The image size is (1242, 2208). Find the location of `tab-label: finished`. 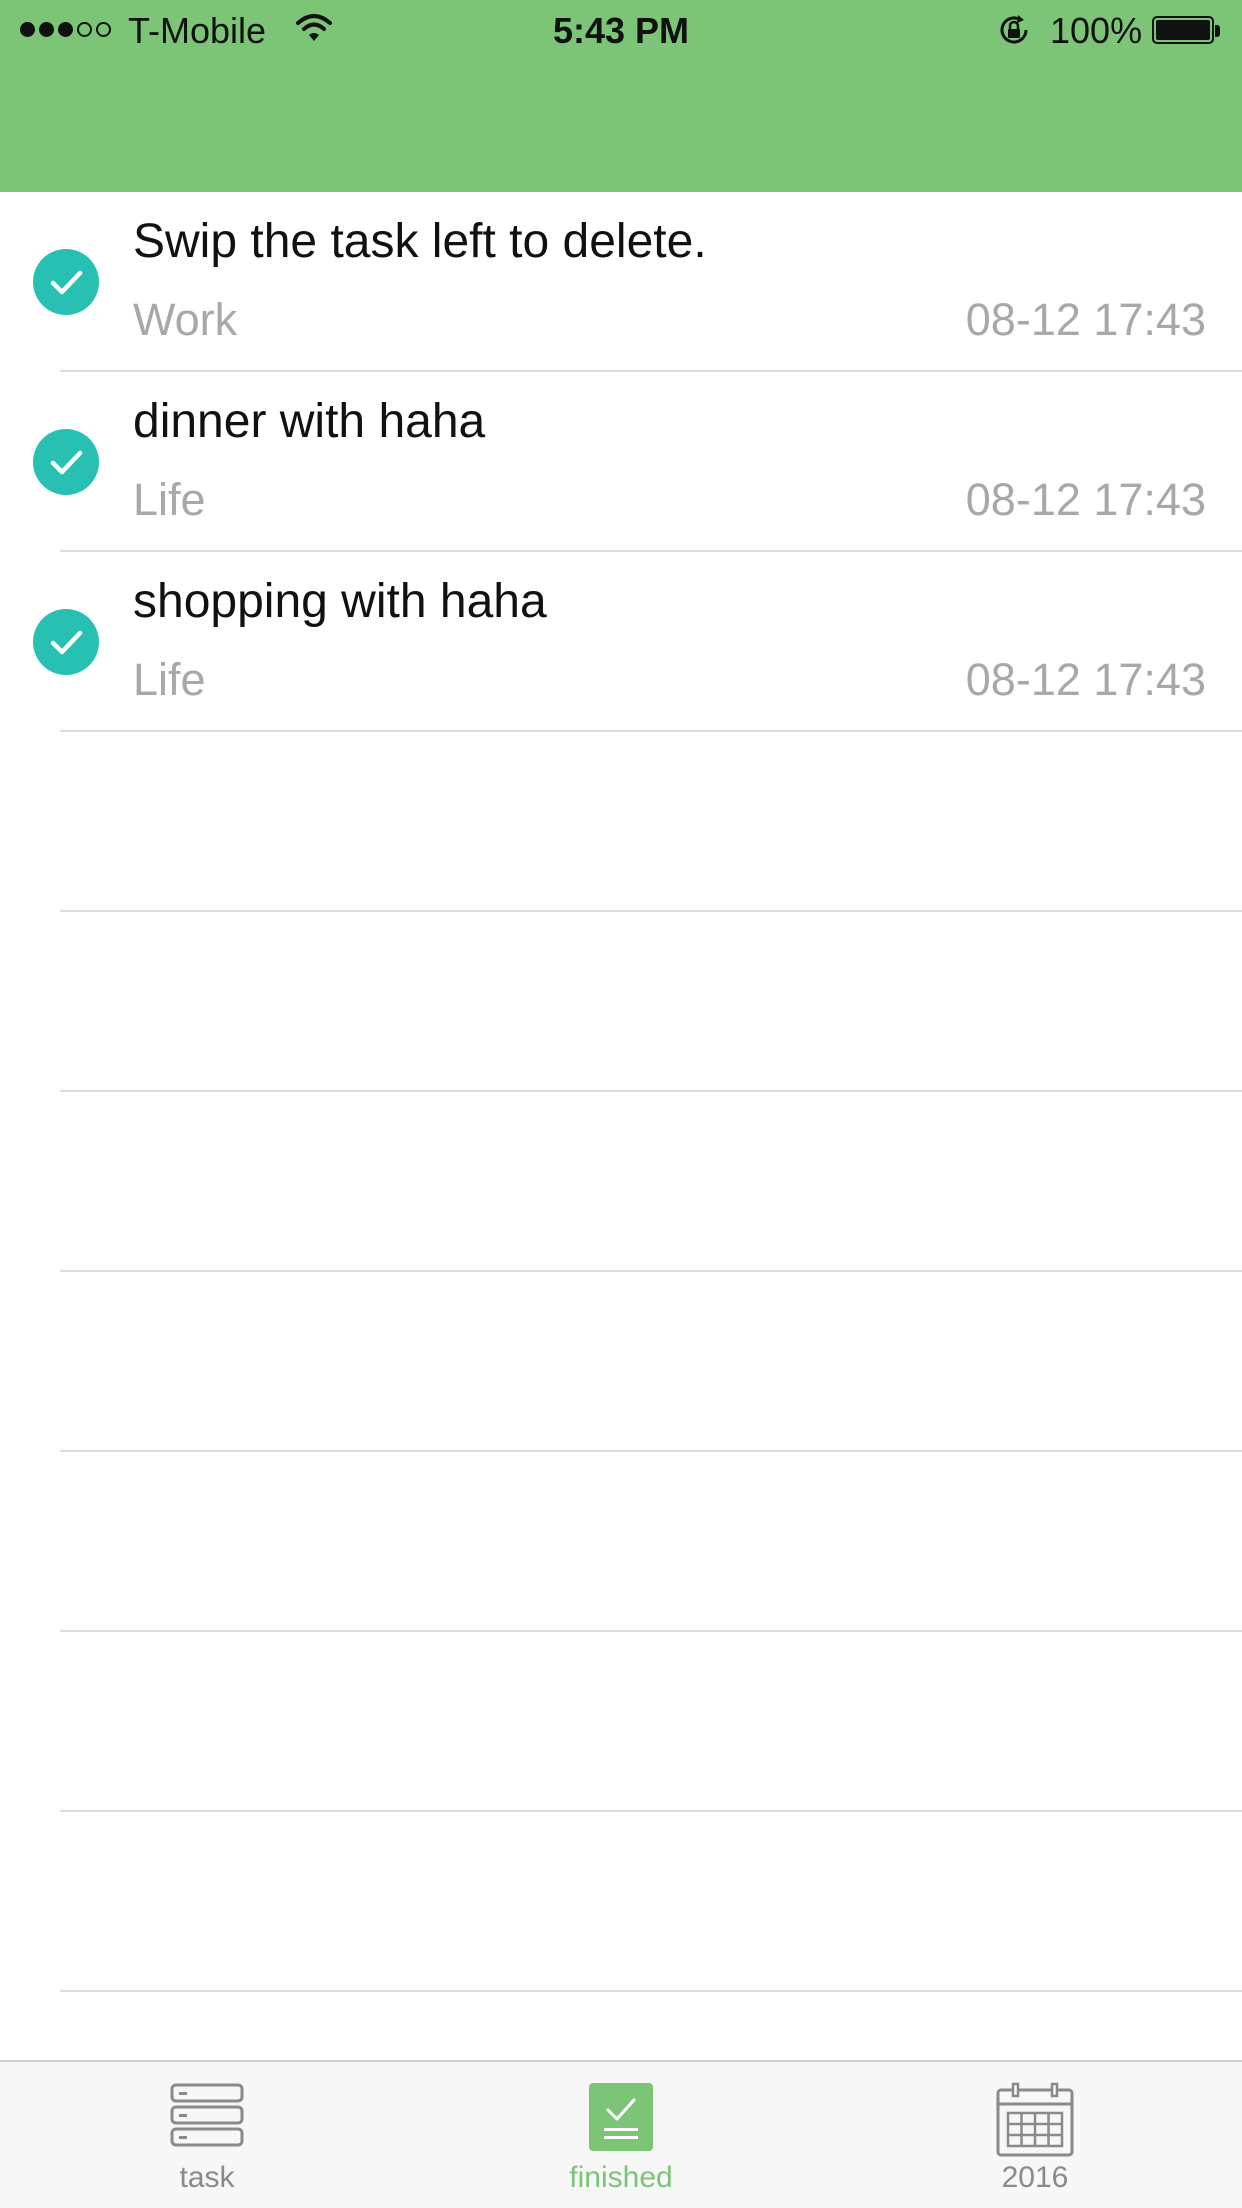

tab-label: finished is located at coordinates (621, 2177).